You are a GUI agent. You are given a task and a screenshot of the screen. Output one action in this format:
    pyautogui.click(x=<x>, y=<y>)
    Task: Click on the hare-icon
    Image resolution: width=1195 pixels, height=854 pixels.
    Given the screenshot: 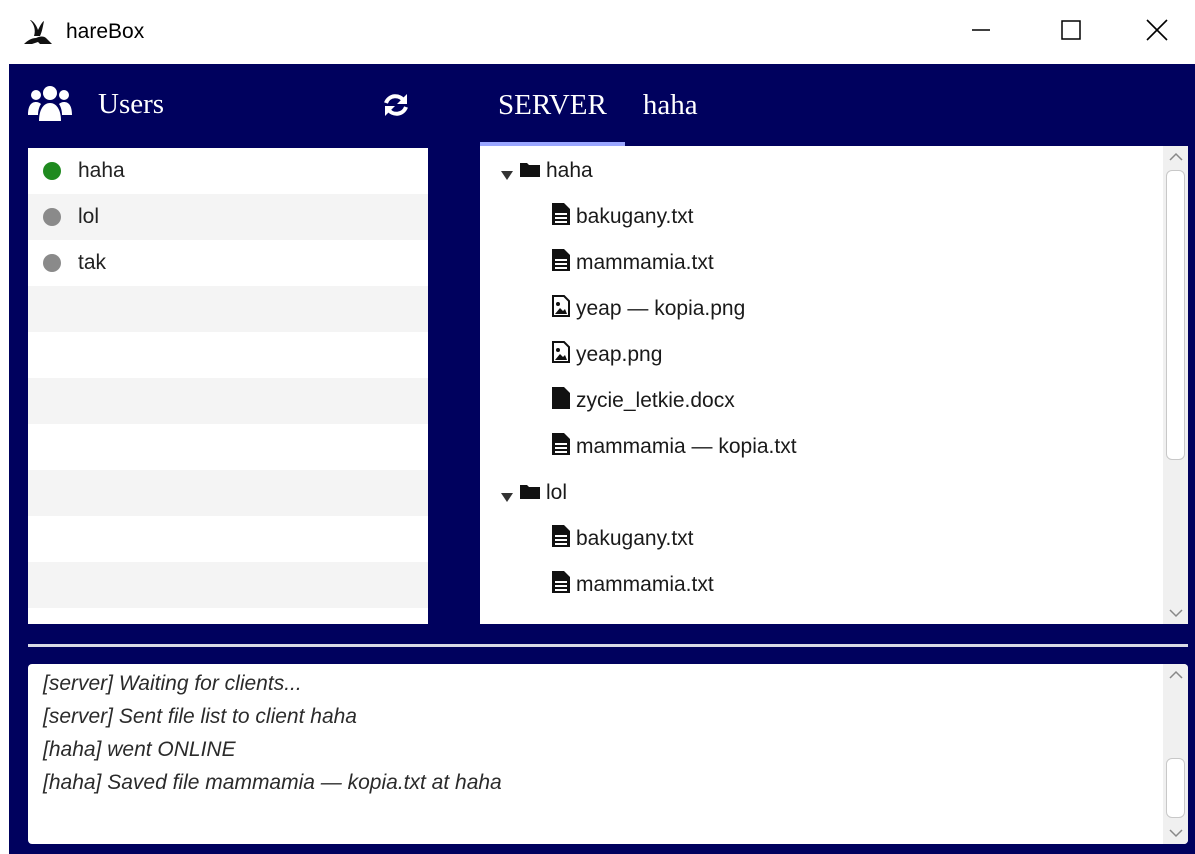 What is the action you would take?
    pyautogui.click(x=38, y=32)
    